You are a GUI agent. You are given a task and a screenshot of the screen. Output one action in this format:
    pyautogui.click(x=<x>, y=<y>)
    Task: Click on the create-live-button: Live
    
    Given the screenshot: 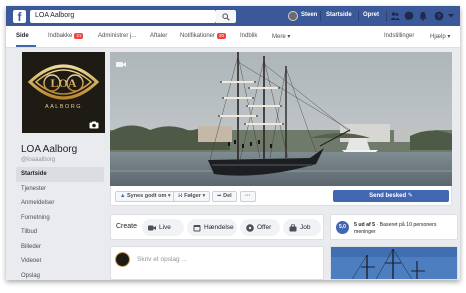 What is the action you would take?
    pyautogui.click(x=163, y=227)
    